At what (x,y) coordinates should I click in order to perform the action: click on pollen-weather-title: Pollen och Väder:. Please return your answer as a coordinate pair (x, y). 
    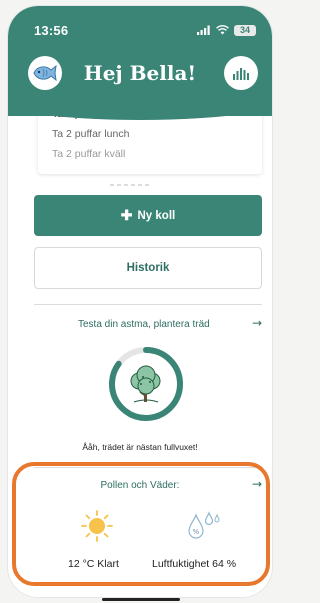
    Looking at the image, I should click on (140, 485).